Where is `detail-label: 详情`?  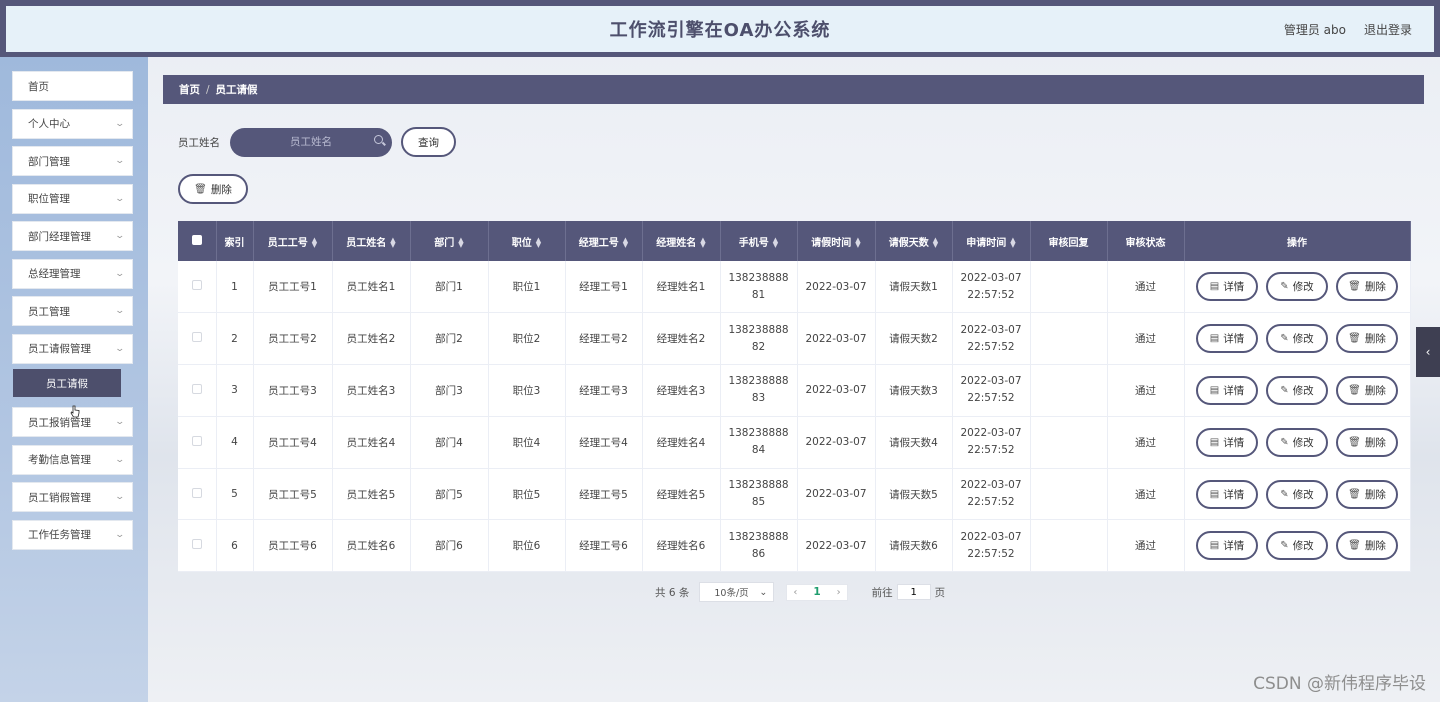
detail-label: 详情 is located at coordinates (1234, 287).